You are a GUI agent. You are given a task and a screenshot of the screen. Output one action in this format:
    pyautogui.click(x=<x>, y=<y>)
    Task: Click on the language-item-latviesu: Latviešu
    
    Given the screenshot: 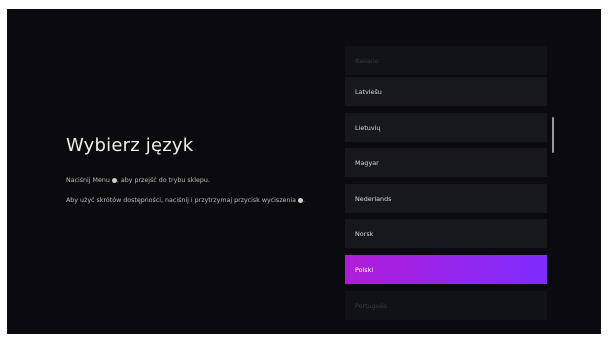 What is the action you would take?
    pyautogui.click(x=446, y=91)
    